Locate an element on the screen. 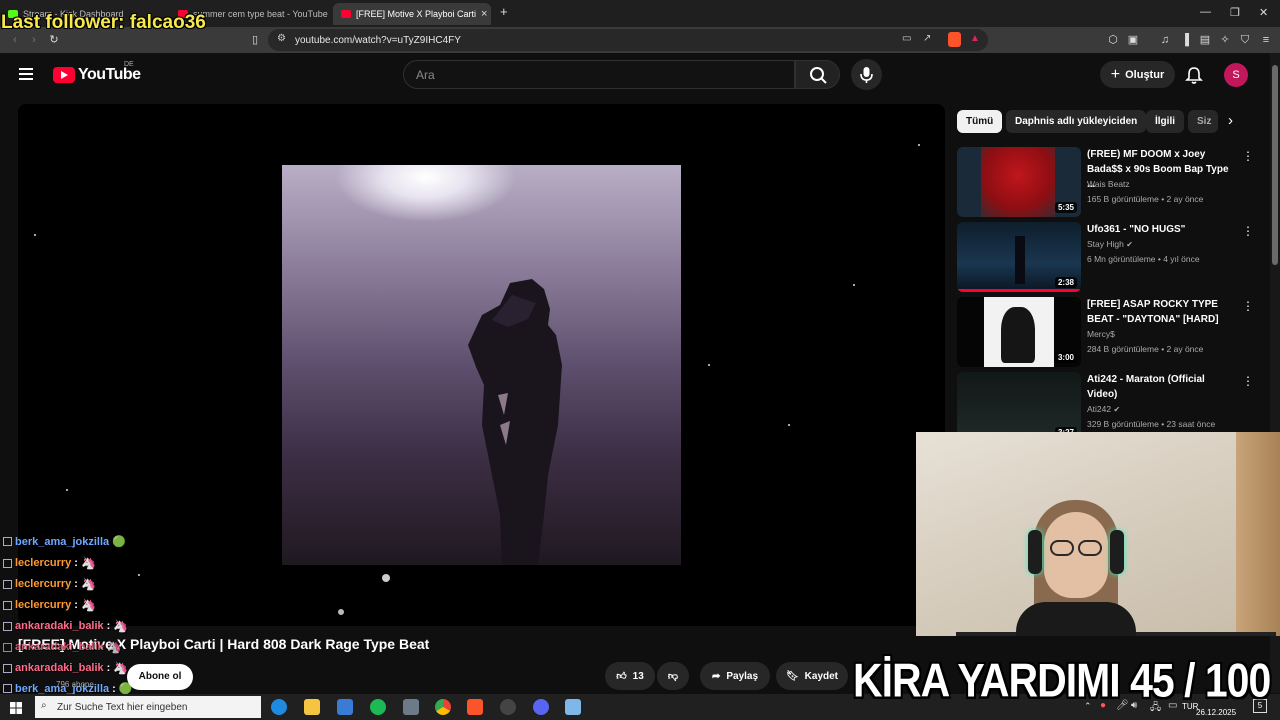  plus-icon: + is located at coordinates (1115, 74).